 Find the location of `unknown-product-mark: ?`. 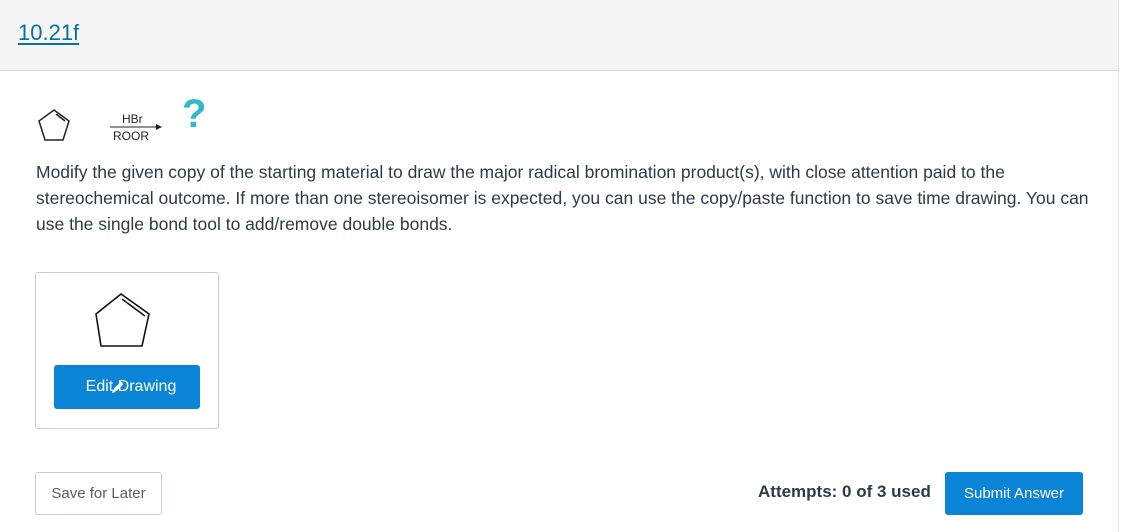

unknown-product-mark: ? is located at coordinates (194, 114).